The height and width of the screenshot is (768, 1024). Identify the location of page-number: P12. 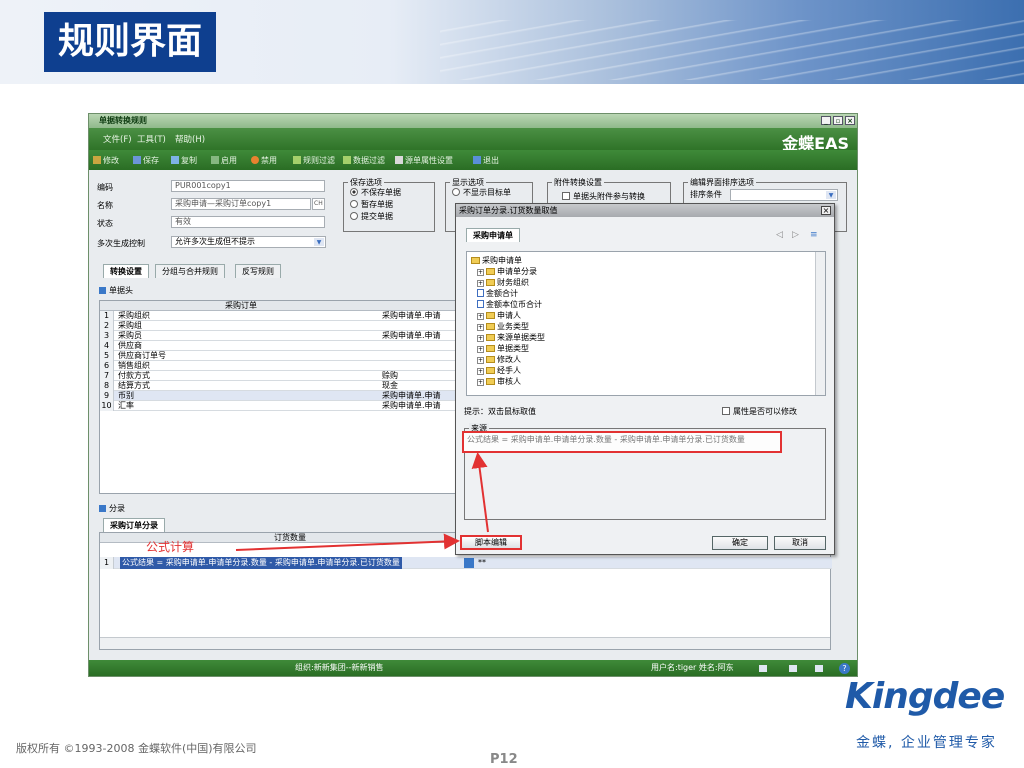
(504, 759).